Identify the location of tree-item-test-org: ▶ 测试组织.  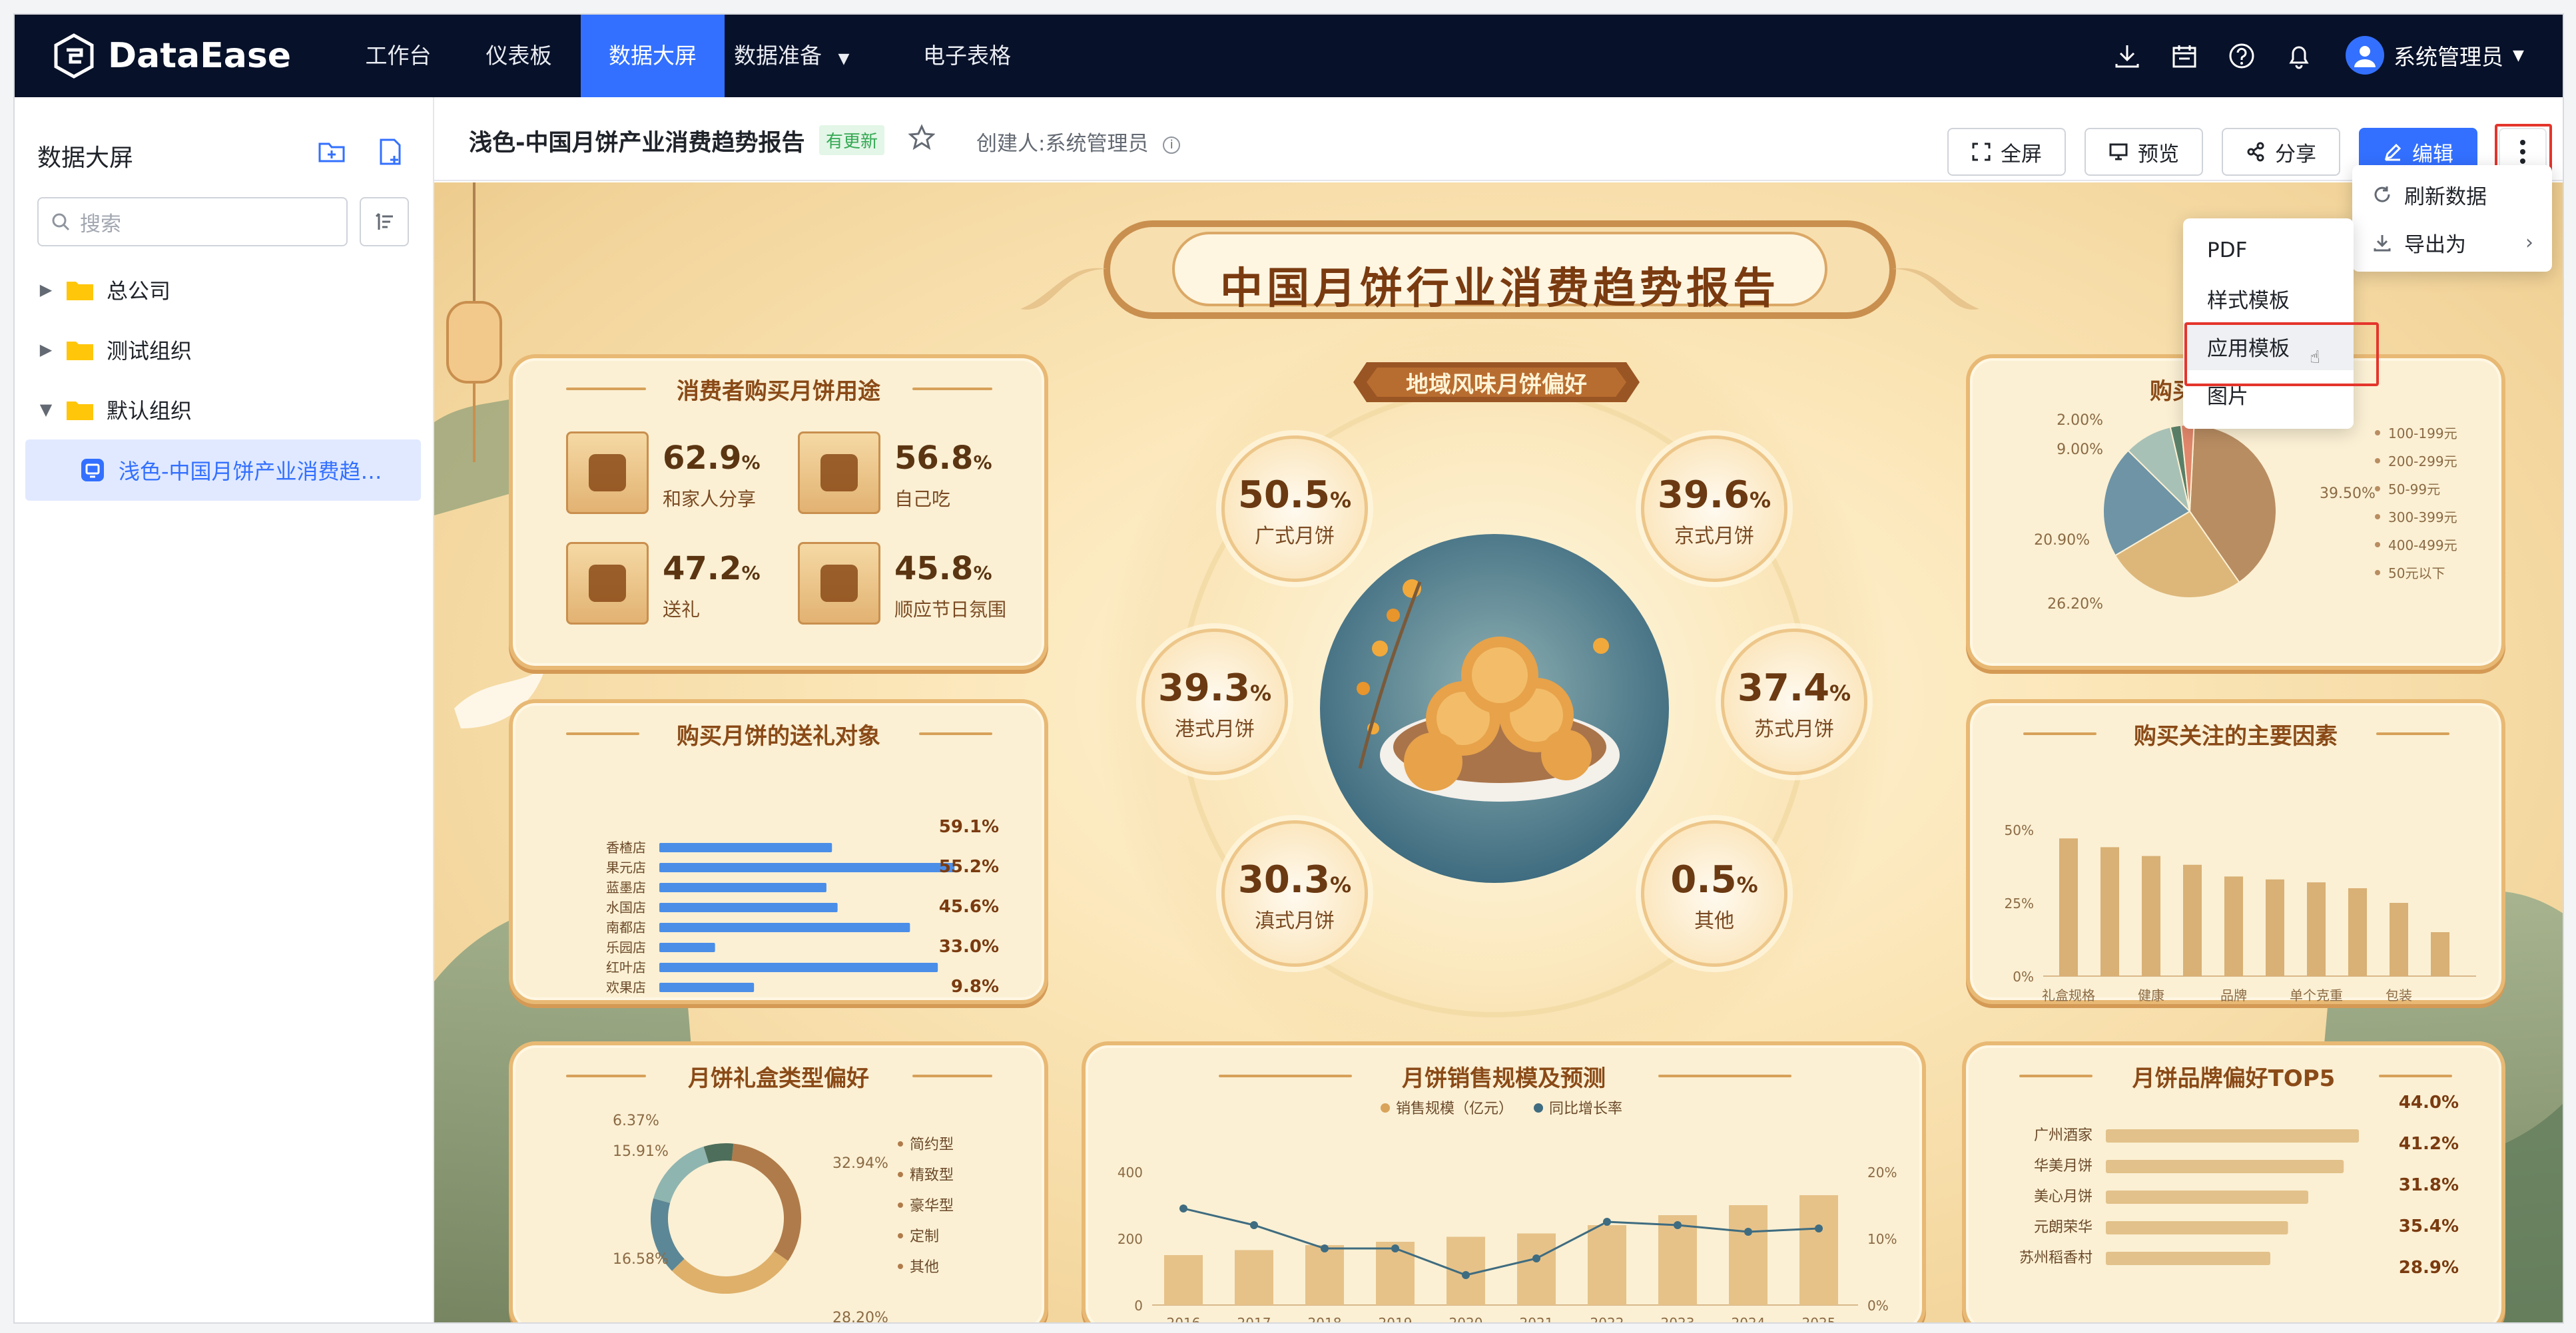
(224, 350).